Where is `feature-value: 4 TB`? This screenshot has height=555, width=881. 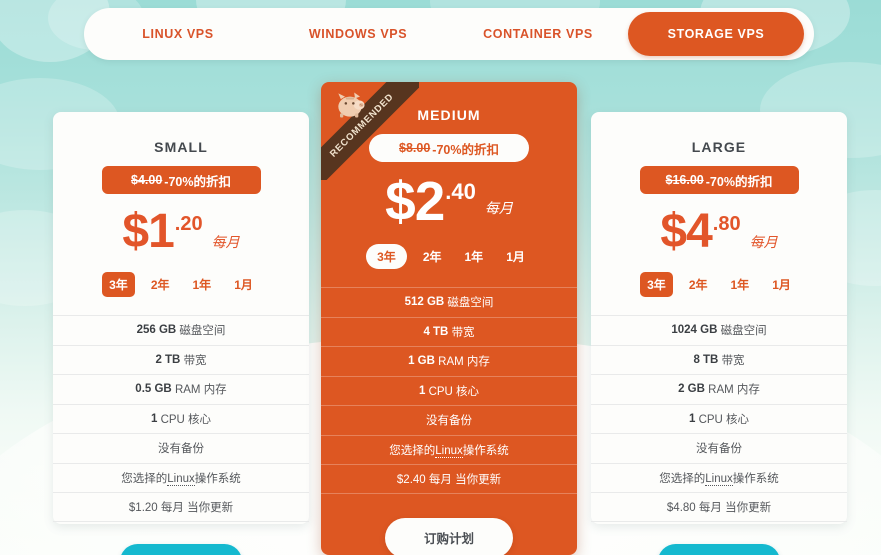
feature-value: 4 TB is located at coordinates (436, 331).